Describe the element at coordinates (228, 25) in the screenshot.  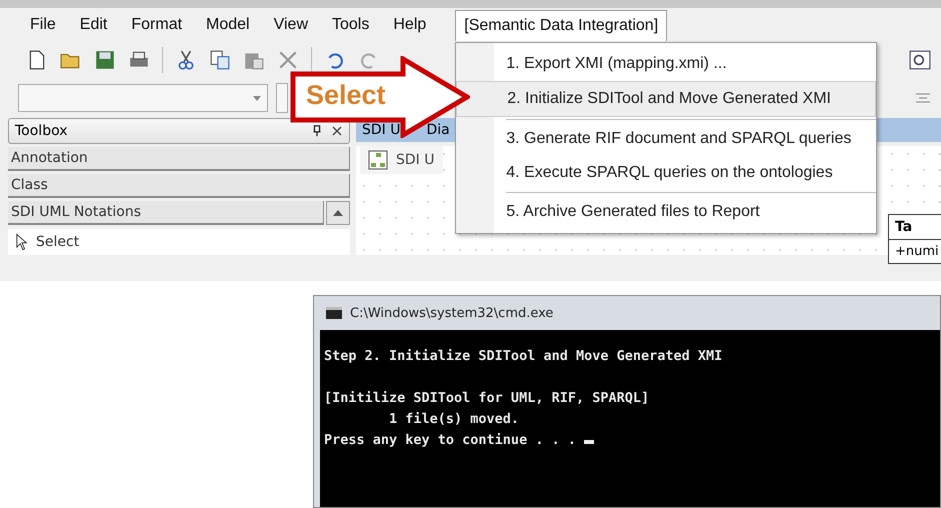
I see `menu-item: Model` at that location.